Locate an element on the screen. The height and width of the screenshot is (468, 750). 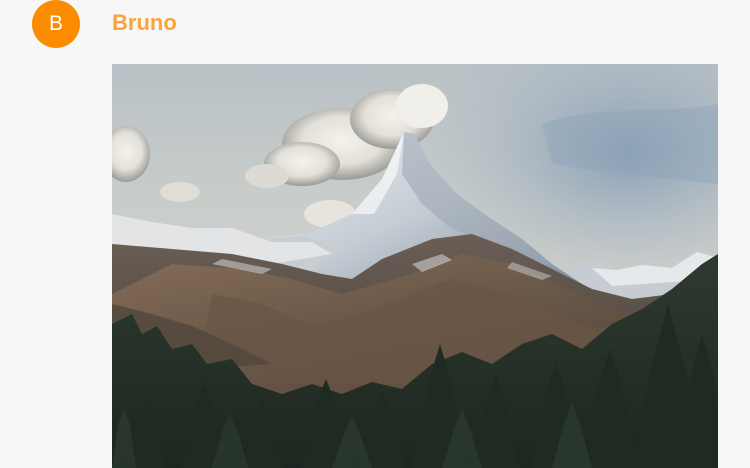
author-name: Bruno is located at coordinates (144, 23).